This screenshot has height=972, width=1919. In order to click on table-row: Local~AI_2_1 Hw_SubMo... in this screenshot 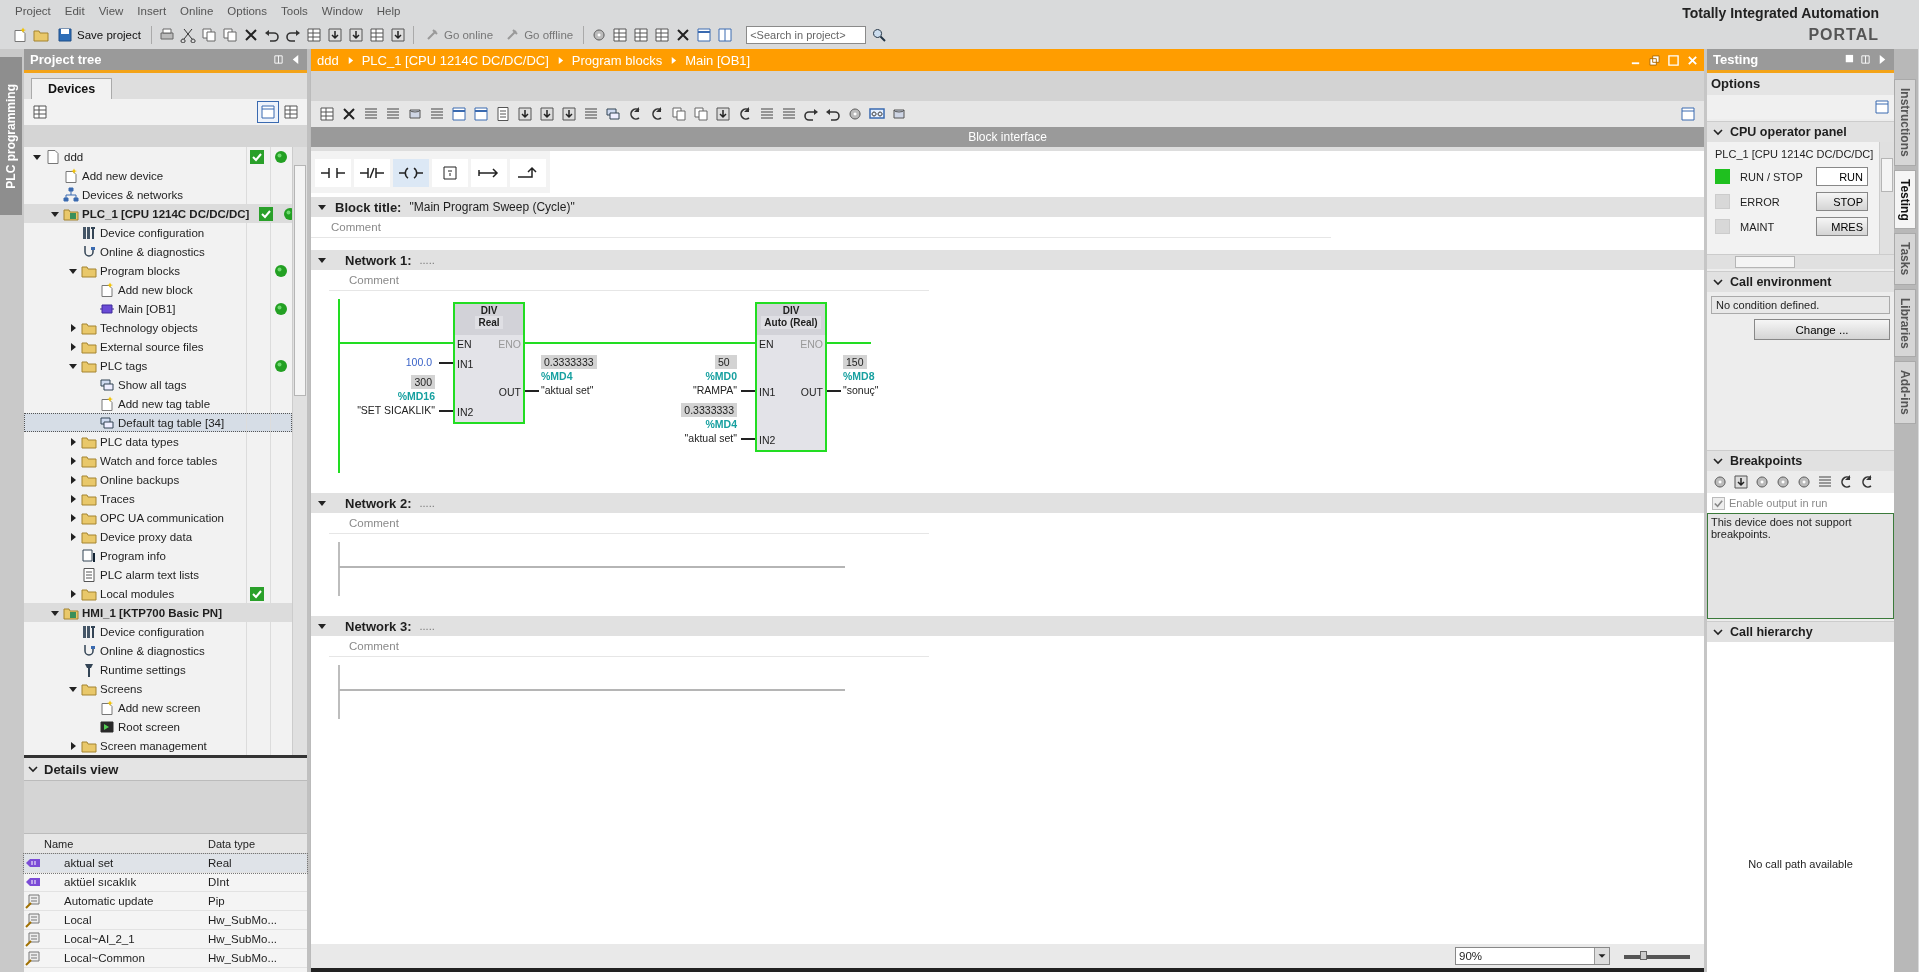, I will do `click(165, 939)`.